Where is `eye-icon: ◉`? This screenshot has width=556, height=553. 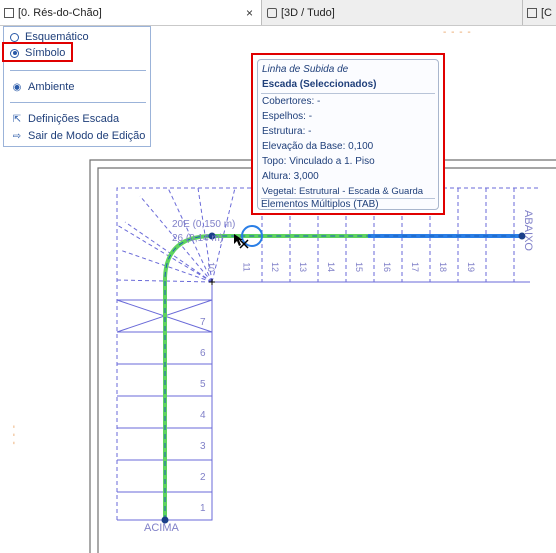 eye-icon: ◉ is located at coordinates (17, 87).